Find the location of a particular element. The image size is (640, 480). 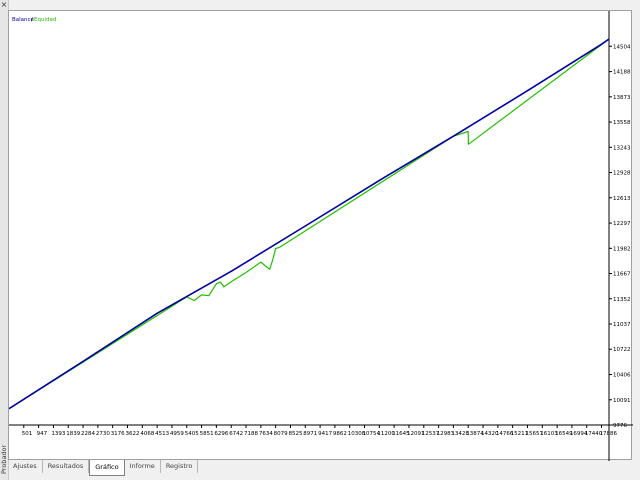

y-tick-label: 14188 is located at coordinates (622, 73).